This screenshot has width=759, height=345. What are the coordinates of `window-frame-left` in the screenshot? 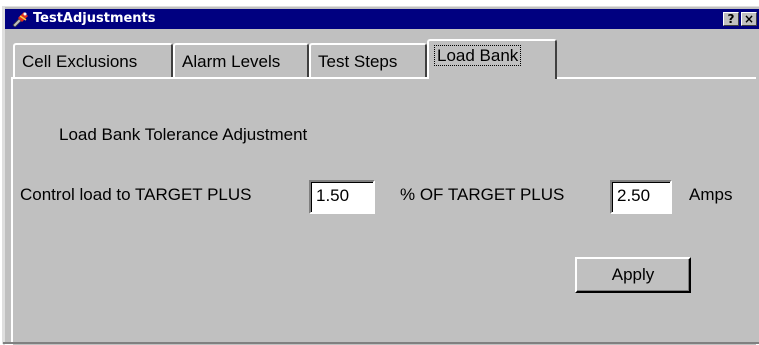 It's located at (4, 176).